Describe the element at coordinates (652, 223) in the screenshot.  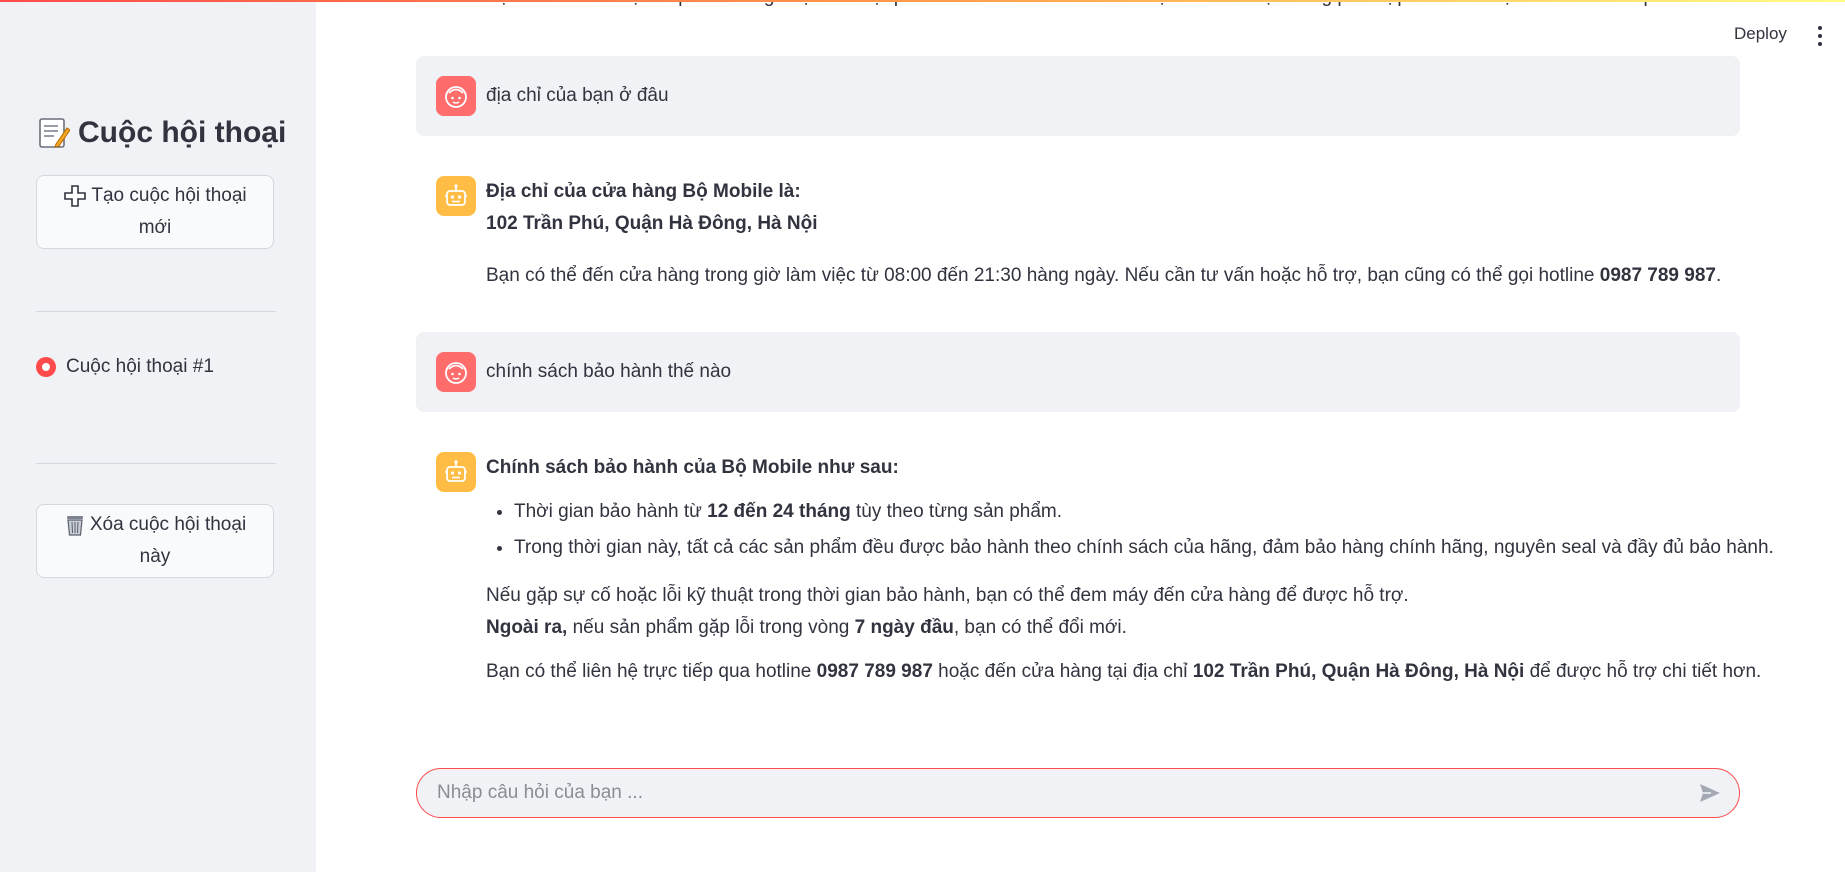
I see `address-line: 102 Trần Phú, Quận Hà Đông, Hà Nội` at that location.